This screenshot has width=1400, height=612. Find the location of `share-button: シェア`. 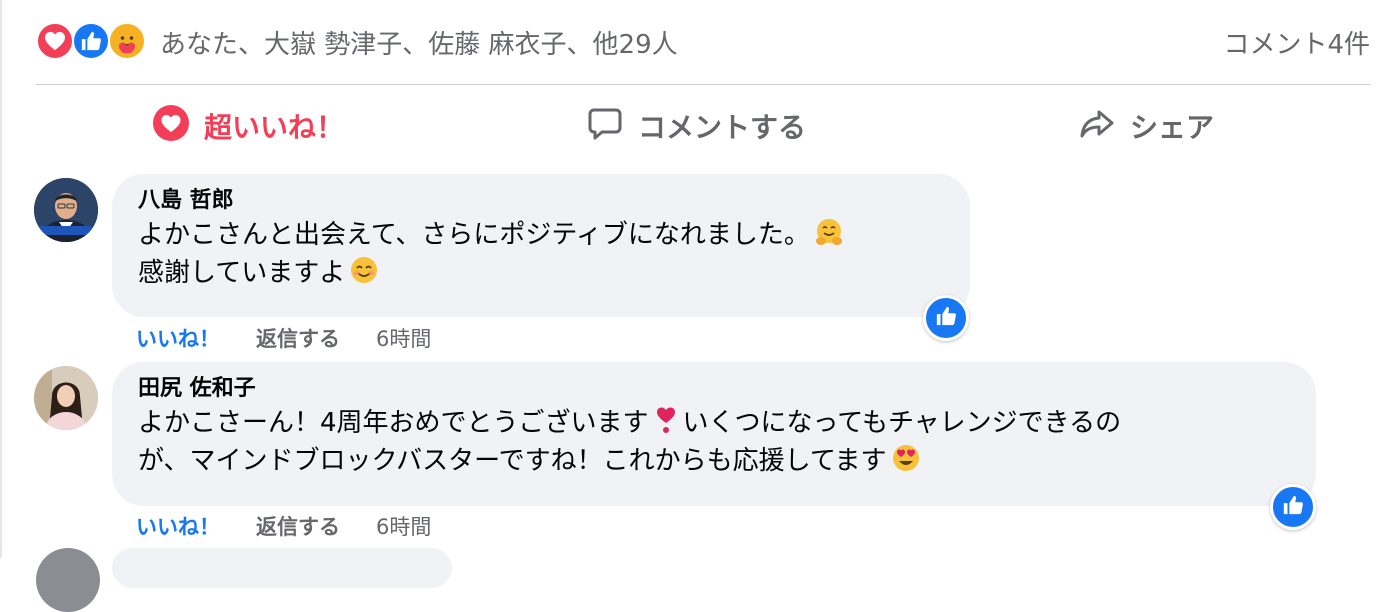

share-button: シェア is located at coordinates (1146, 126).